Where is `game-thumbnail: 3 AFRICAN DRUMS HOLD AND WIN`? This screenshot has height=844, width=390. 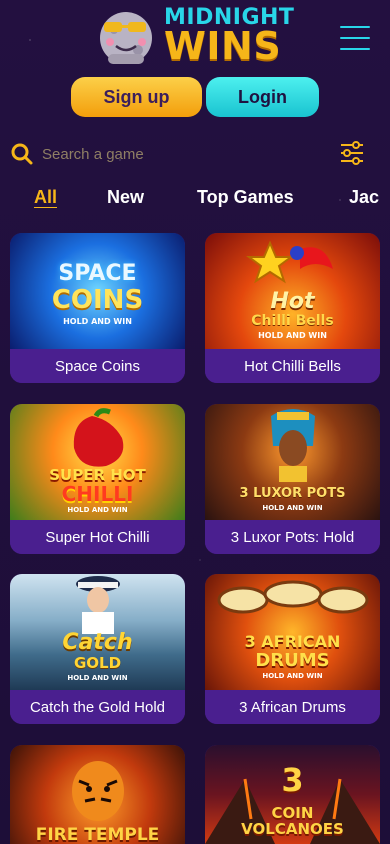 game-thumbnail: 3 AFRICAN DRUMS HOLD AND WIN is located at coordinates (292, 632).